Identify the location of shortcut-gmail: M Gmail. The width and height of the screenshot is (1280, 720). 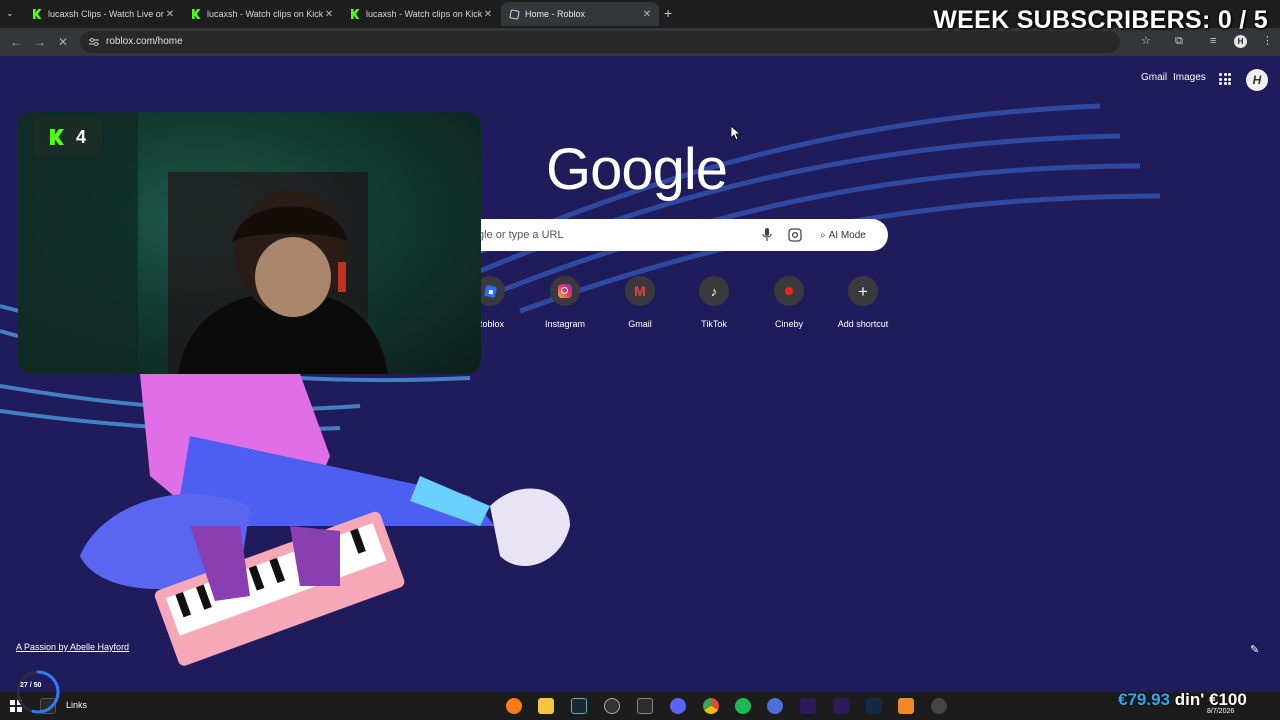
(640, 302).